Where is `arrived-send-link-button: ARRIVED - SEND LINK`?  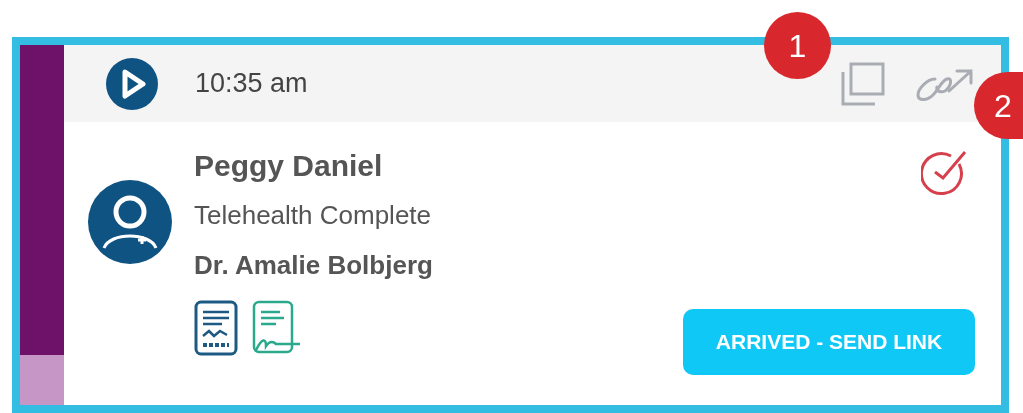
arrived-send-link-button: ARRIVED - SEND LINK is located at coordinates (829, 342).